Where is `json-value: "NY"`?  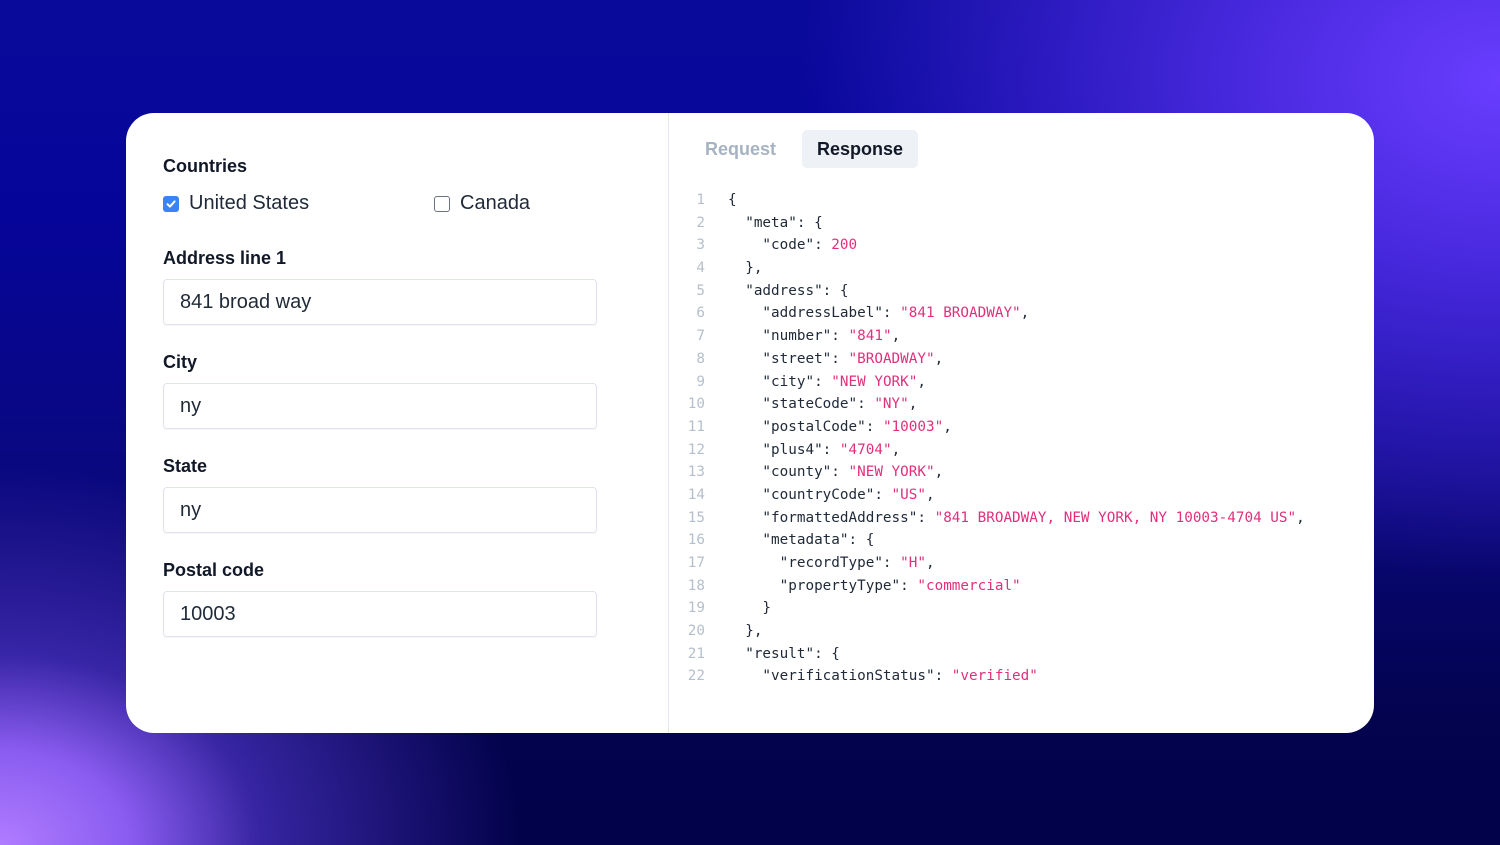
json-value: "NY" is located at coordinates (891, 404).